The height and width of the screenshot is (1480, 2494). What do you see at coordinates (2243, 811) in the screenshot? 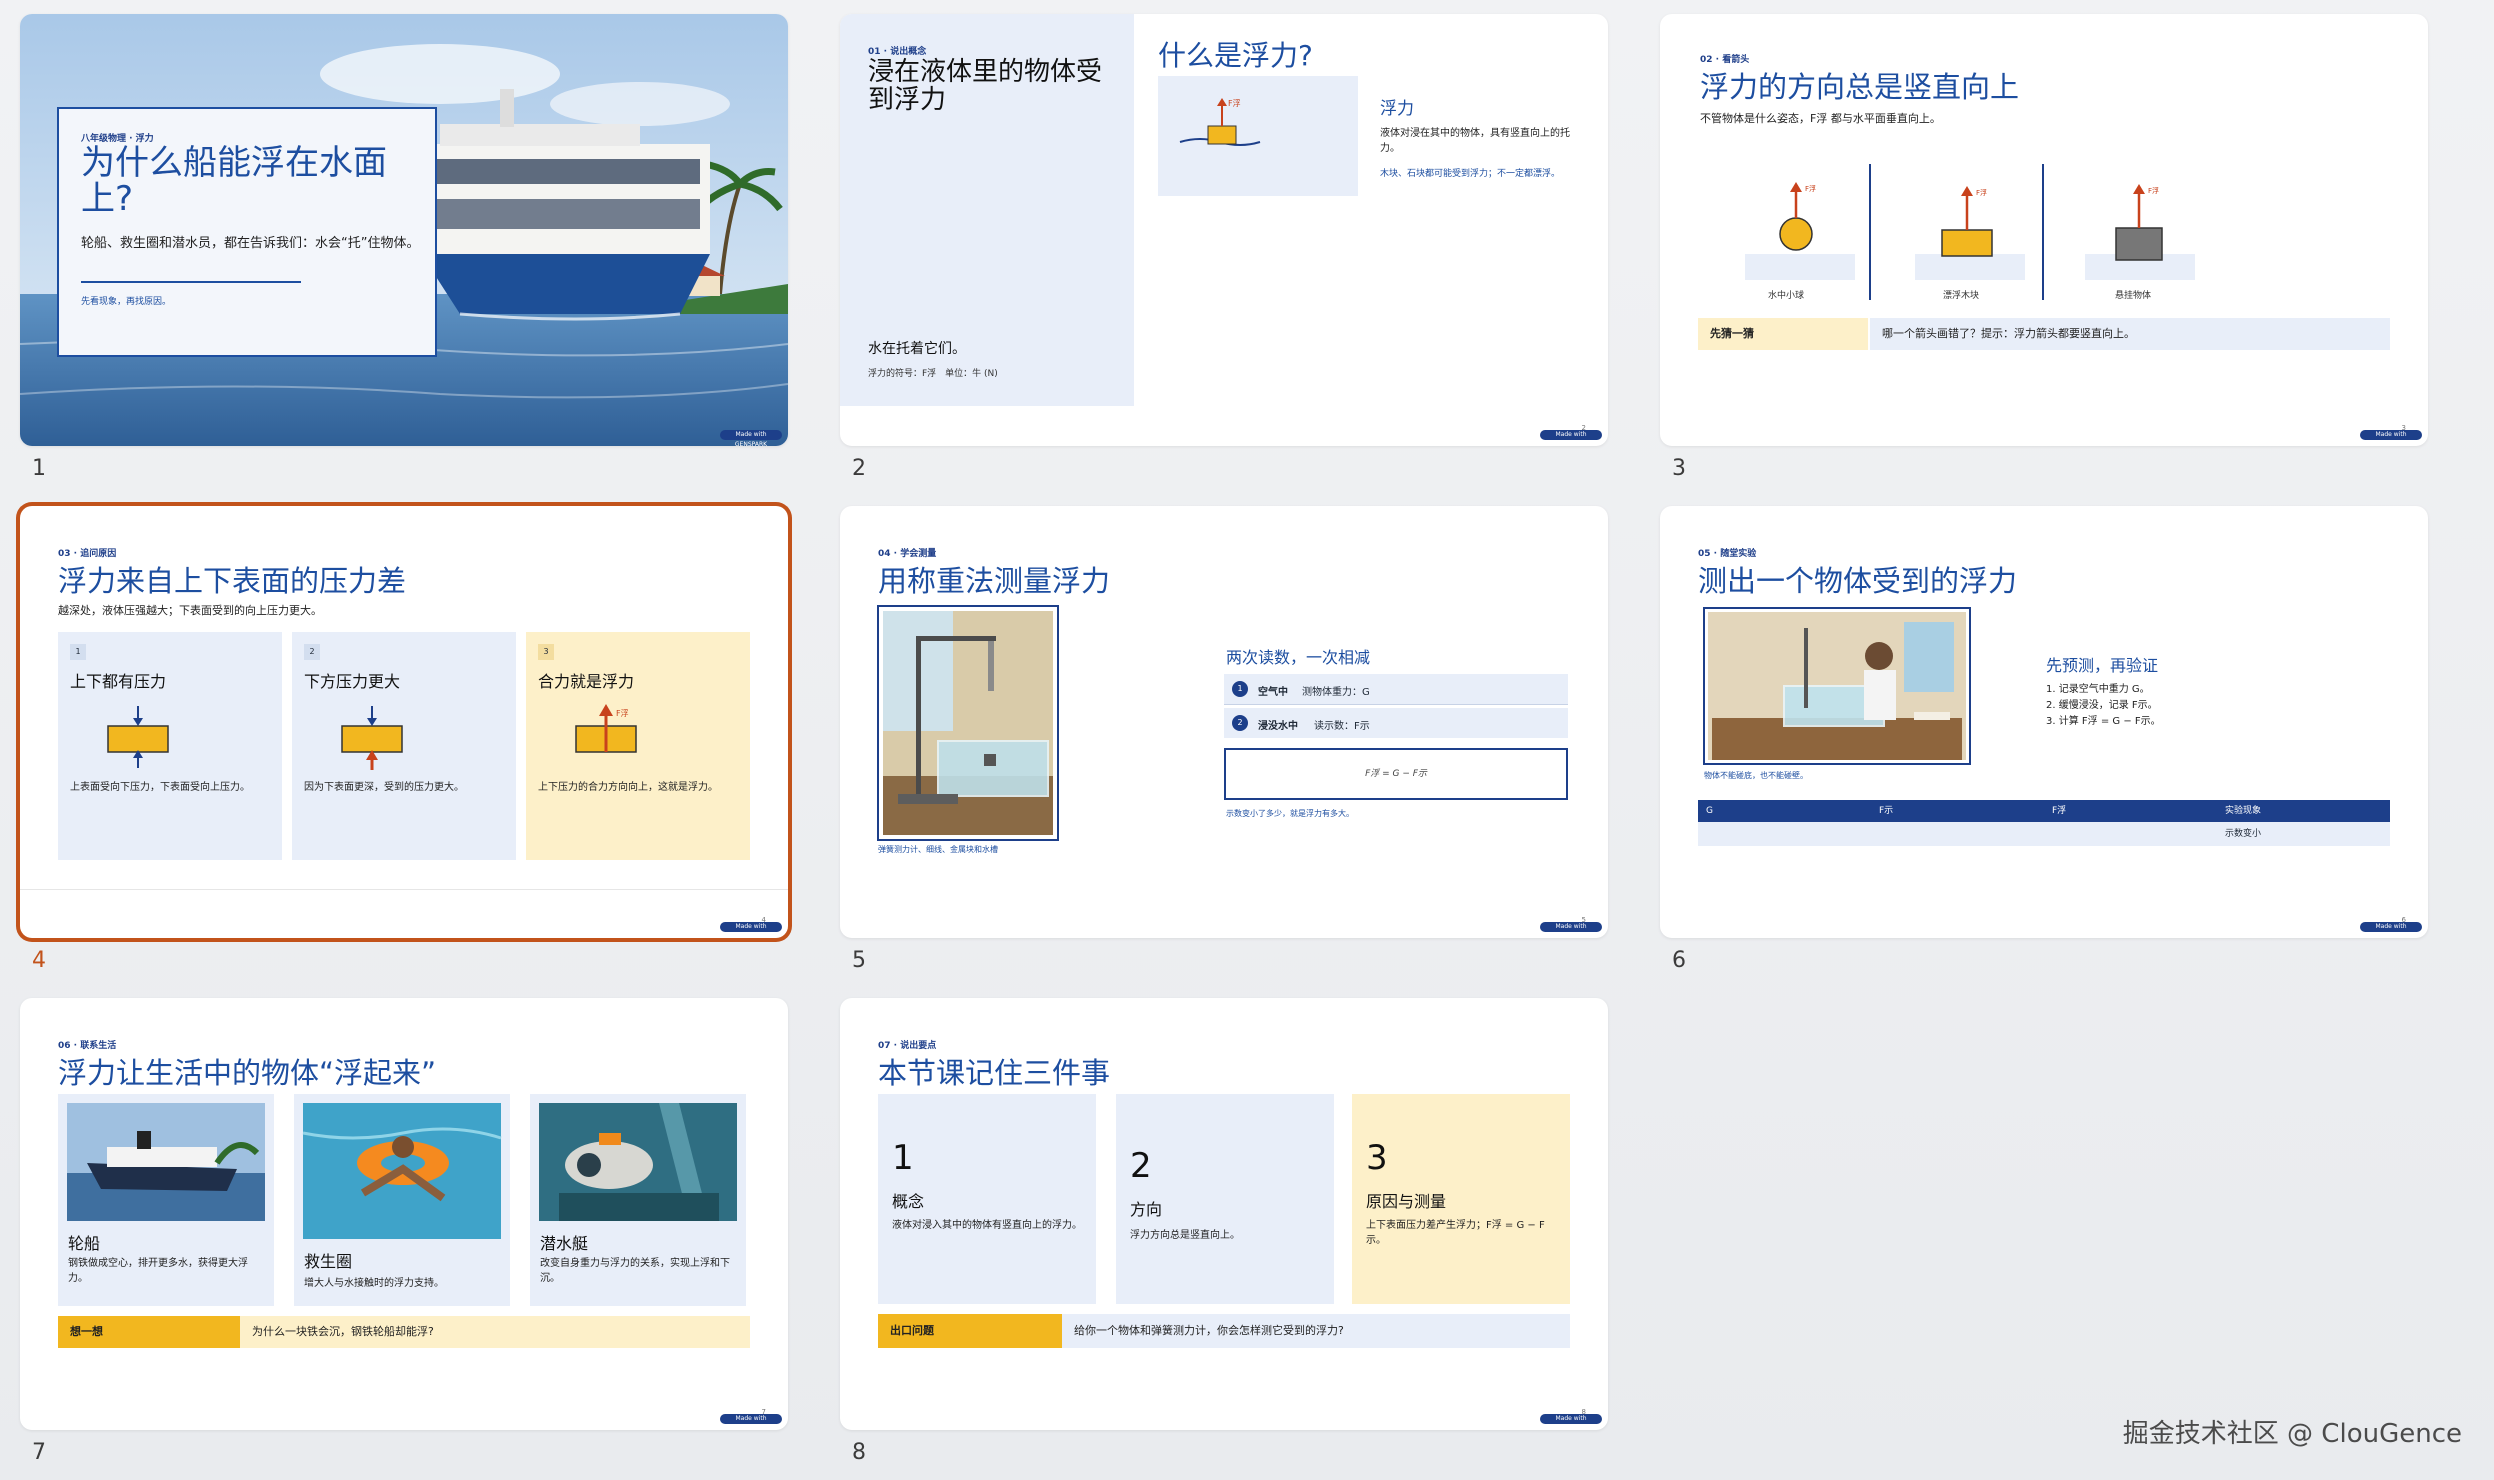
I see `table-header-cell: 实验现象` at bounding box center [2243, 811].